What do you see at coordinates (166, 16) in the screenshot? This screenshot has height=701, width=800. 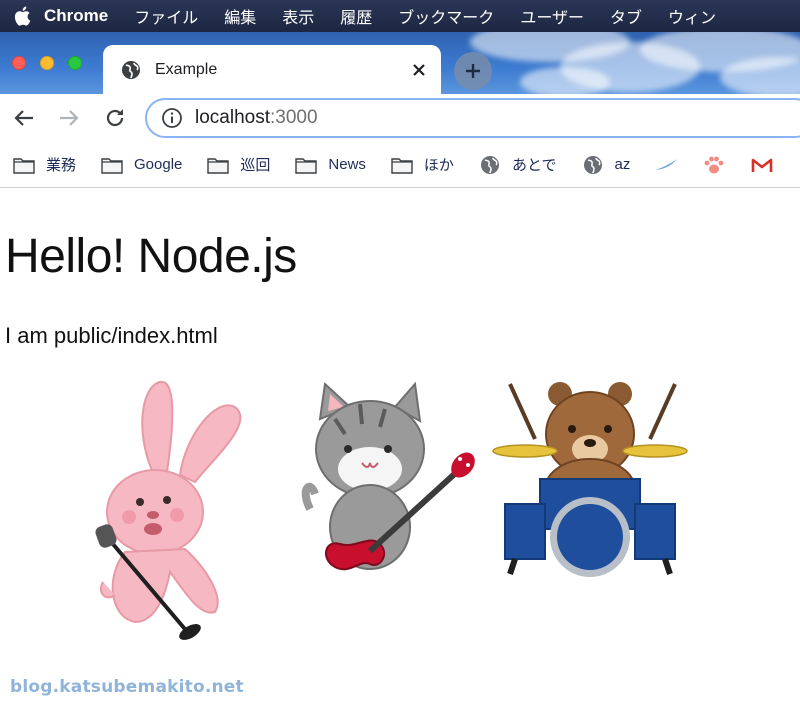 I see `menu-file: ファイル` at bounding box center [166, 16].